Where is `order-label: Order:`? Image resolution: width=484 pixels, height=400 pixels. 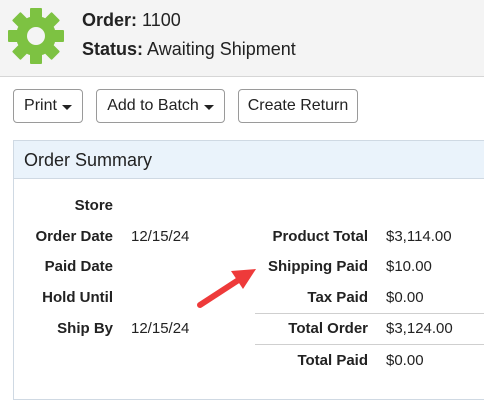
order-label: Order: is located at coordinates (110, 20).